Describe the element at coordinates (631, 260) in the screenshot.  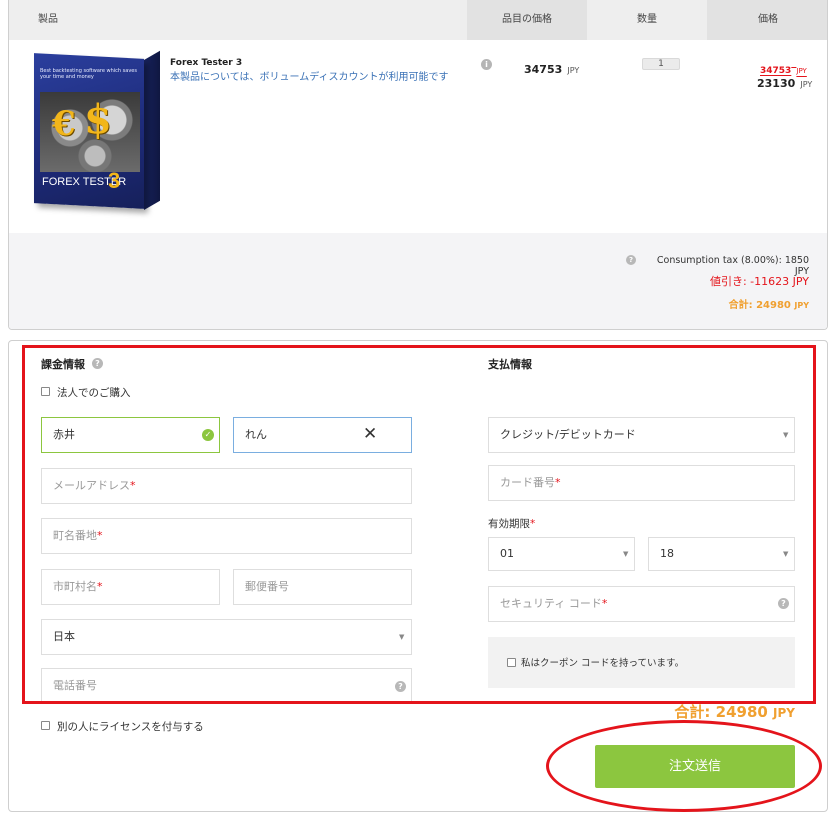
I see `question-icon: ?` at that location.